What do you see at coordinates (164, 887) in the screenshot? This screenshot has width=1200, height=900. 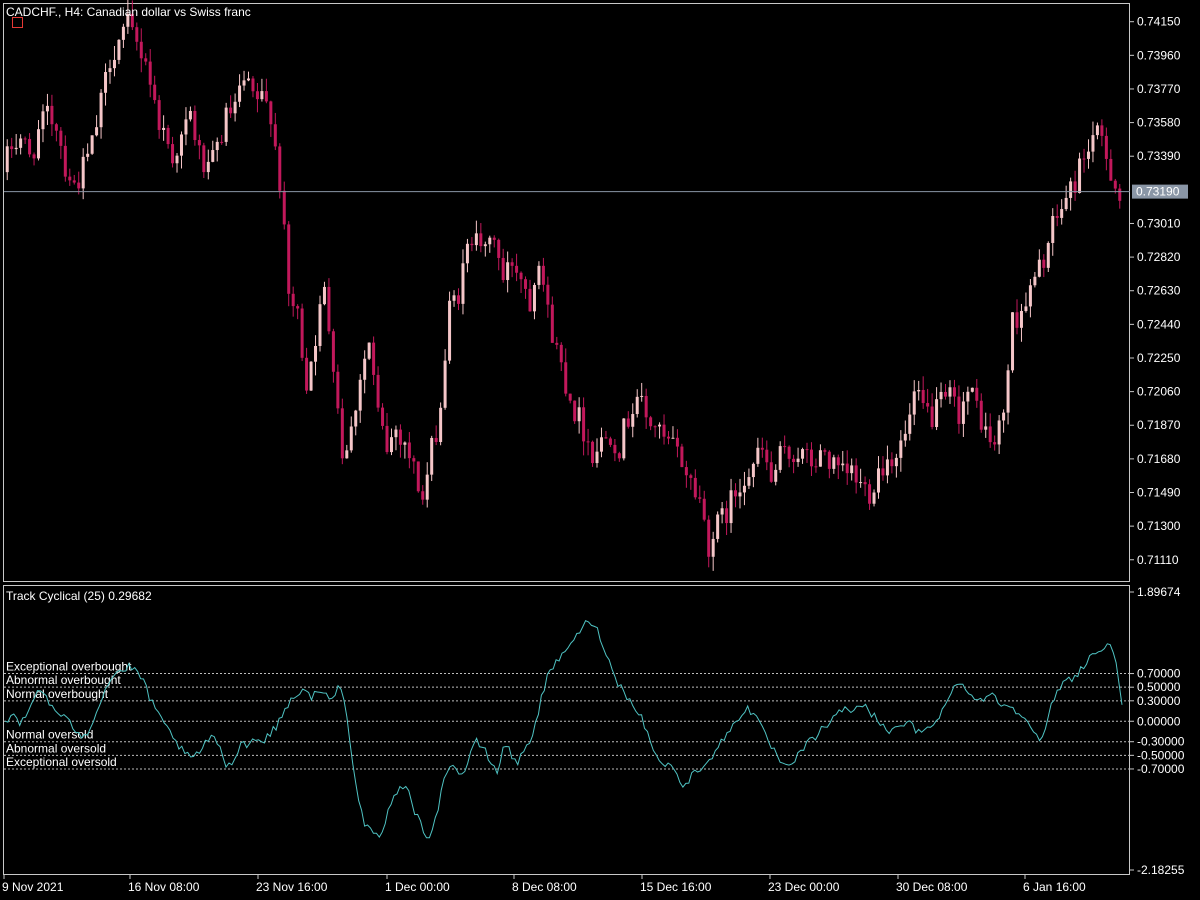 I see `time-tick-label: 16 Nov 08:00` at bounding box center [164, 887].